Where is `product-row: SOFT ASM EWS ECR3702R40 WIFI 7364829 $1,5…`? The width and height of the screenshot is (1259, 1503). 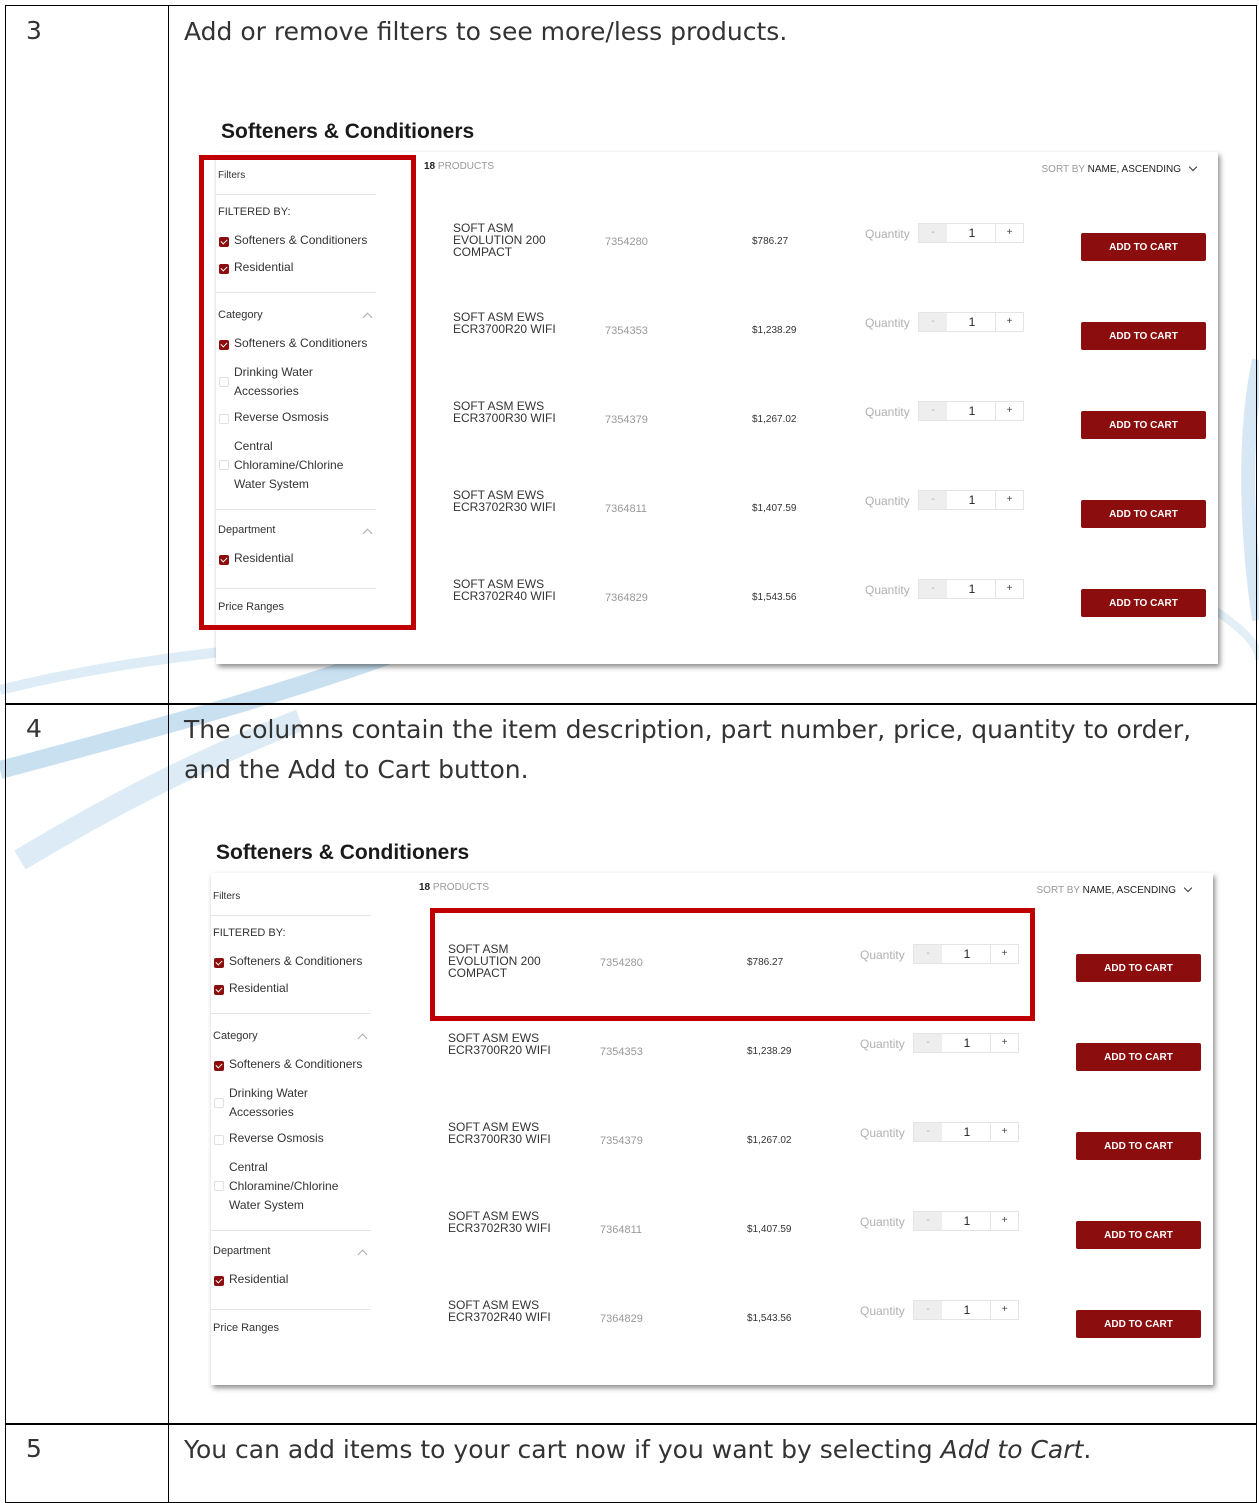
product-row: SOFT ASM EWS ECR3702R40 WIFI 7364829 $1,5… is located at coordinates (712, 1319).